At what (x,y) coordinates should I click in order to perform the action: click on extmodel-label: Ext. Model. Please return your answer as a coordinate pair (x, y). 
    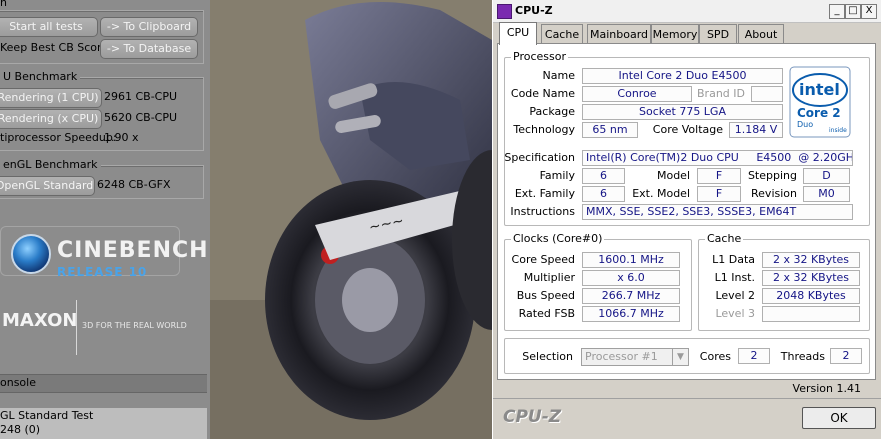
    Looking at the image, I should click on (661, 193).